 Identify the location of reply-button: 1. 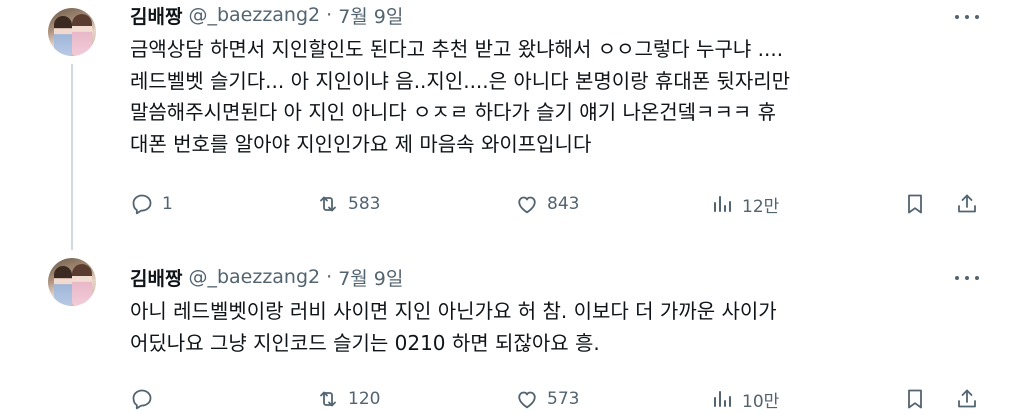
(151, 204).